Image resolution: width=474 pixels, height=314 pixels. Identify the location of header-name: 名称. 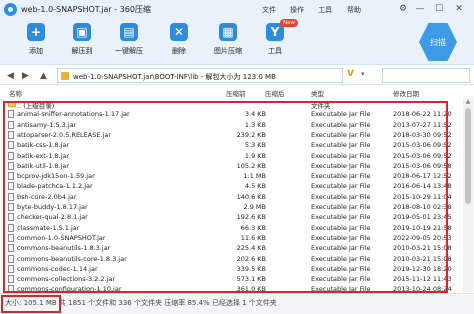
(15, 93).